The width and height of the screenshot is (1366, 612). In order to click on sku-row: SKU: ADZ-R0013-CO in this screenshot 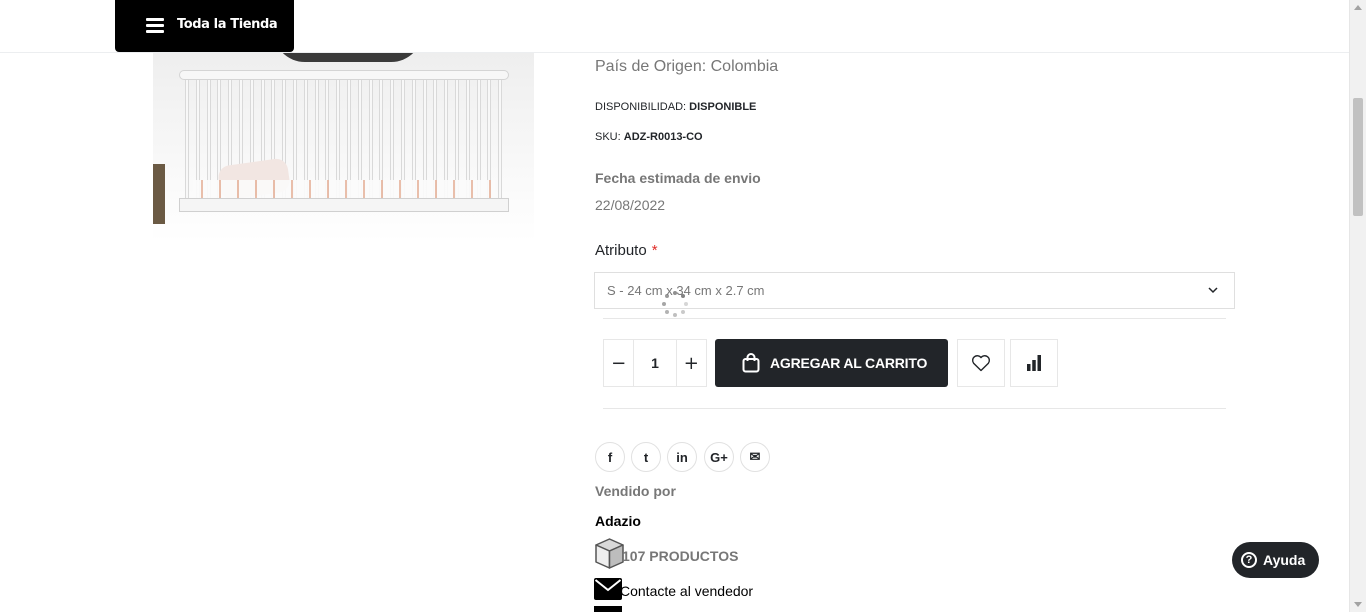, I will do `click(649, 137)`.